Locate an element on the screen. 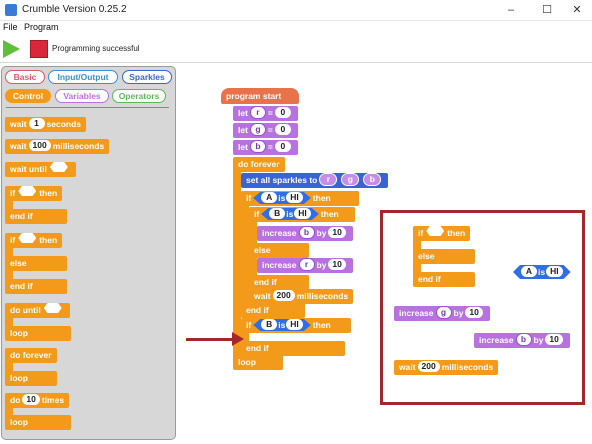 The width and height of the screenshot is (592, 444). run-icon is located at coordinates (11, 49).